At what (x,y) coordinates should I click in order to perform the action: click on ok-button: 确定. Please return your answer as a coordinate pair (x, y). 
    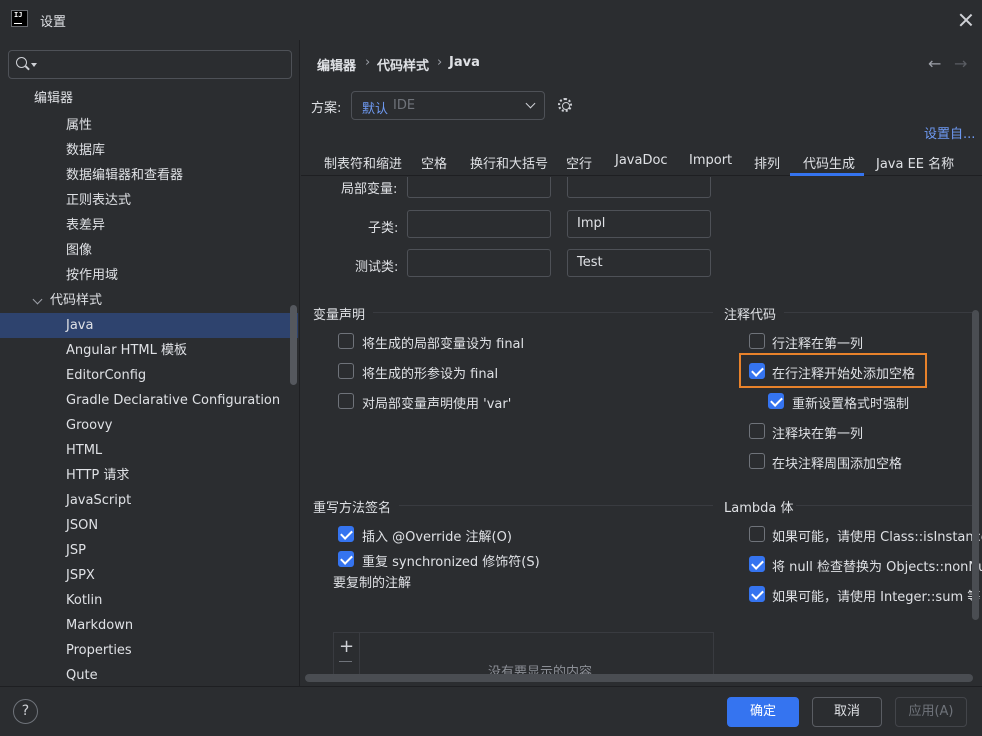
    Looking at the image, I should click on (763, 712).